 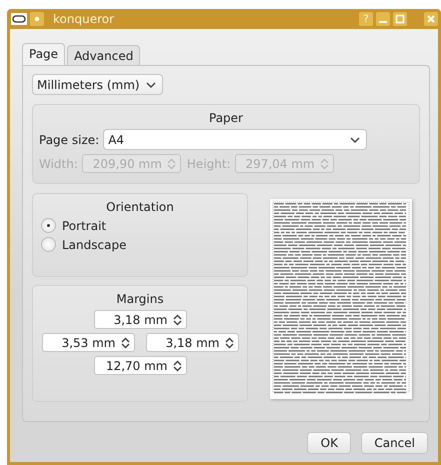 I want to click on cancel-button: Cancel, so click(x=394, y=443).